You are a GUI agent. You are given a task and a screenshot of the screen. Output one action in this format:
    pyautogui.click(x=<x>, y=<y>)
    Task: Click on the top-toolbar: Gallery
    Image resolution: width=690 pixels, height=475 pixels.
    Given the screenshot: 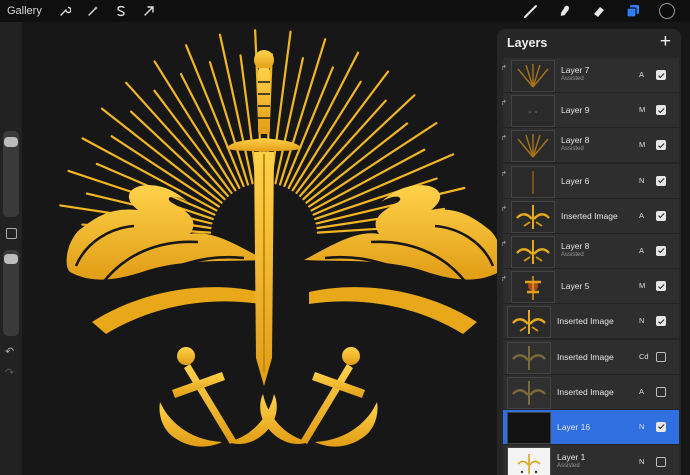 What is the action you would take?
    pyautogui.click(x=345, y=11)
    